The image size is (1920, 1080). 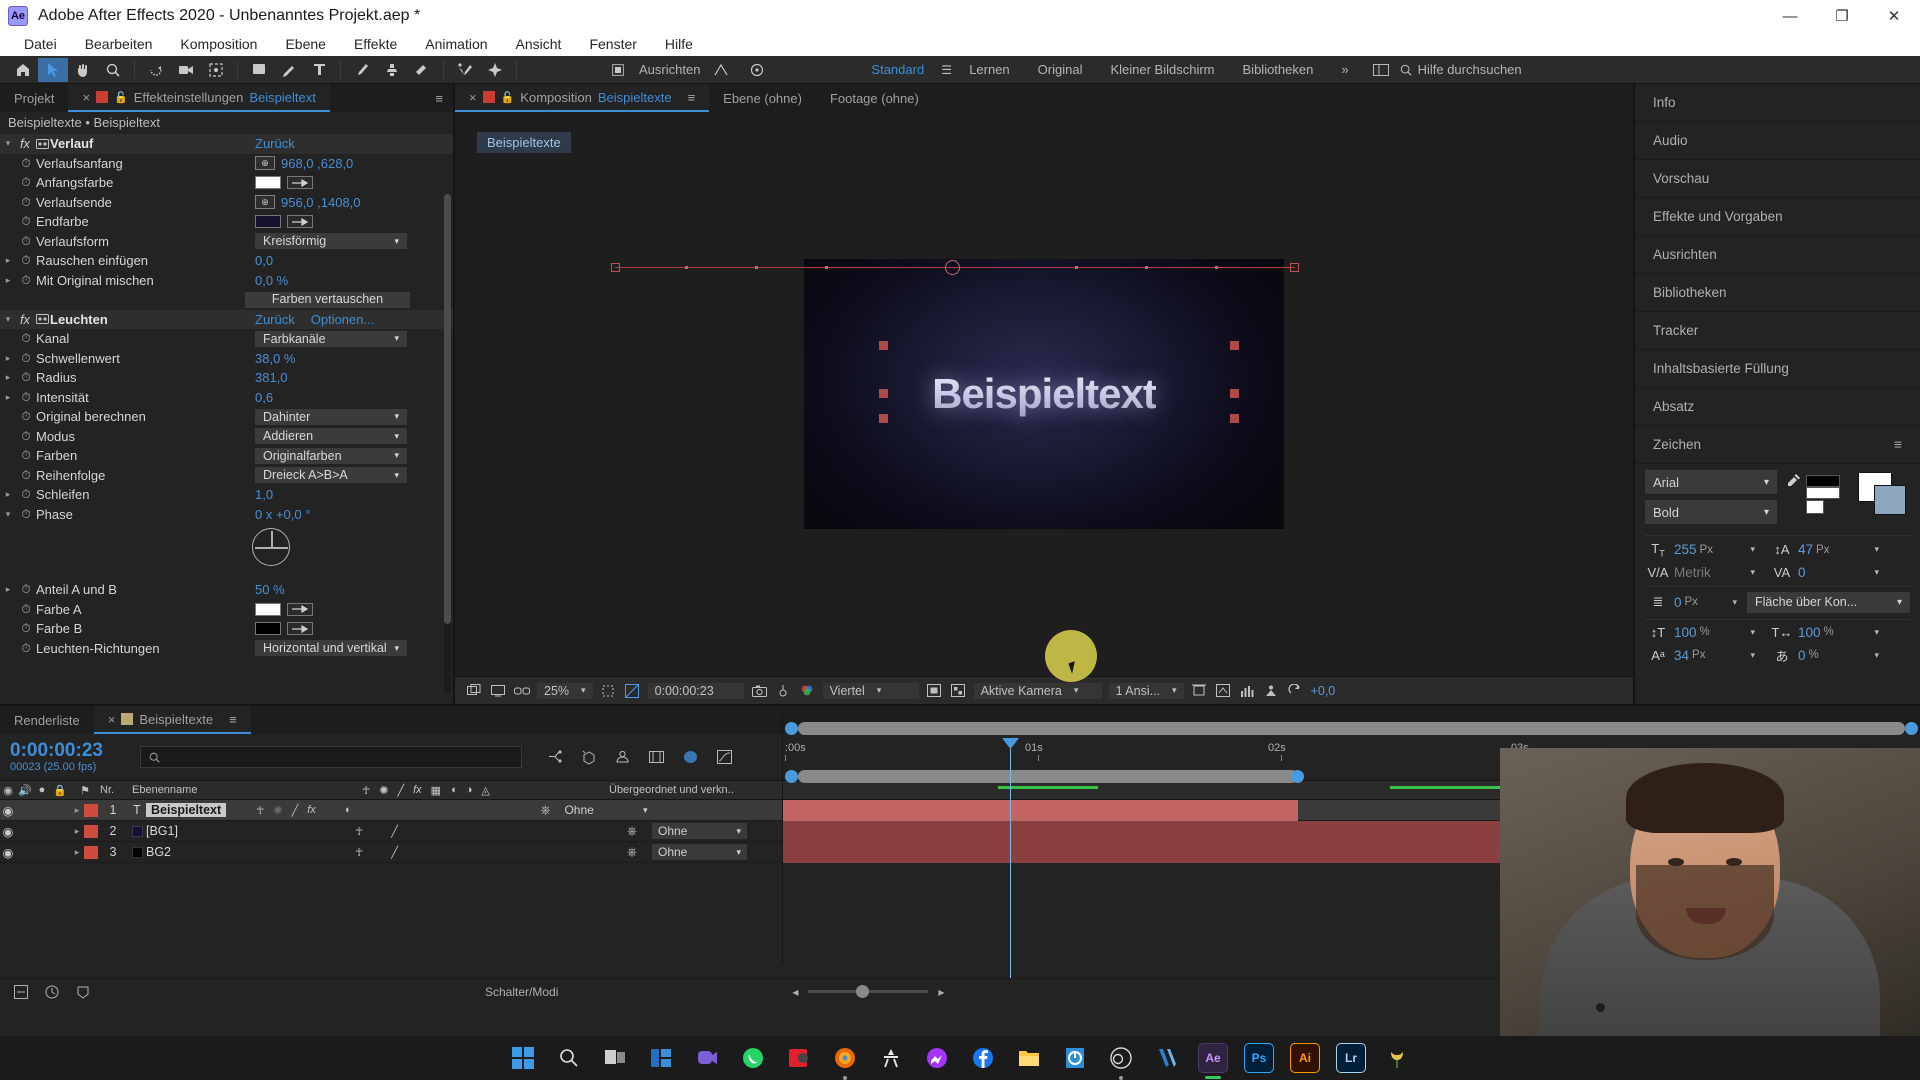 I want to click on text-tool-icon, so click(x=319, y=70).